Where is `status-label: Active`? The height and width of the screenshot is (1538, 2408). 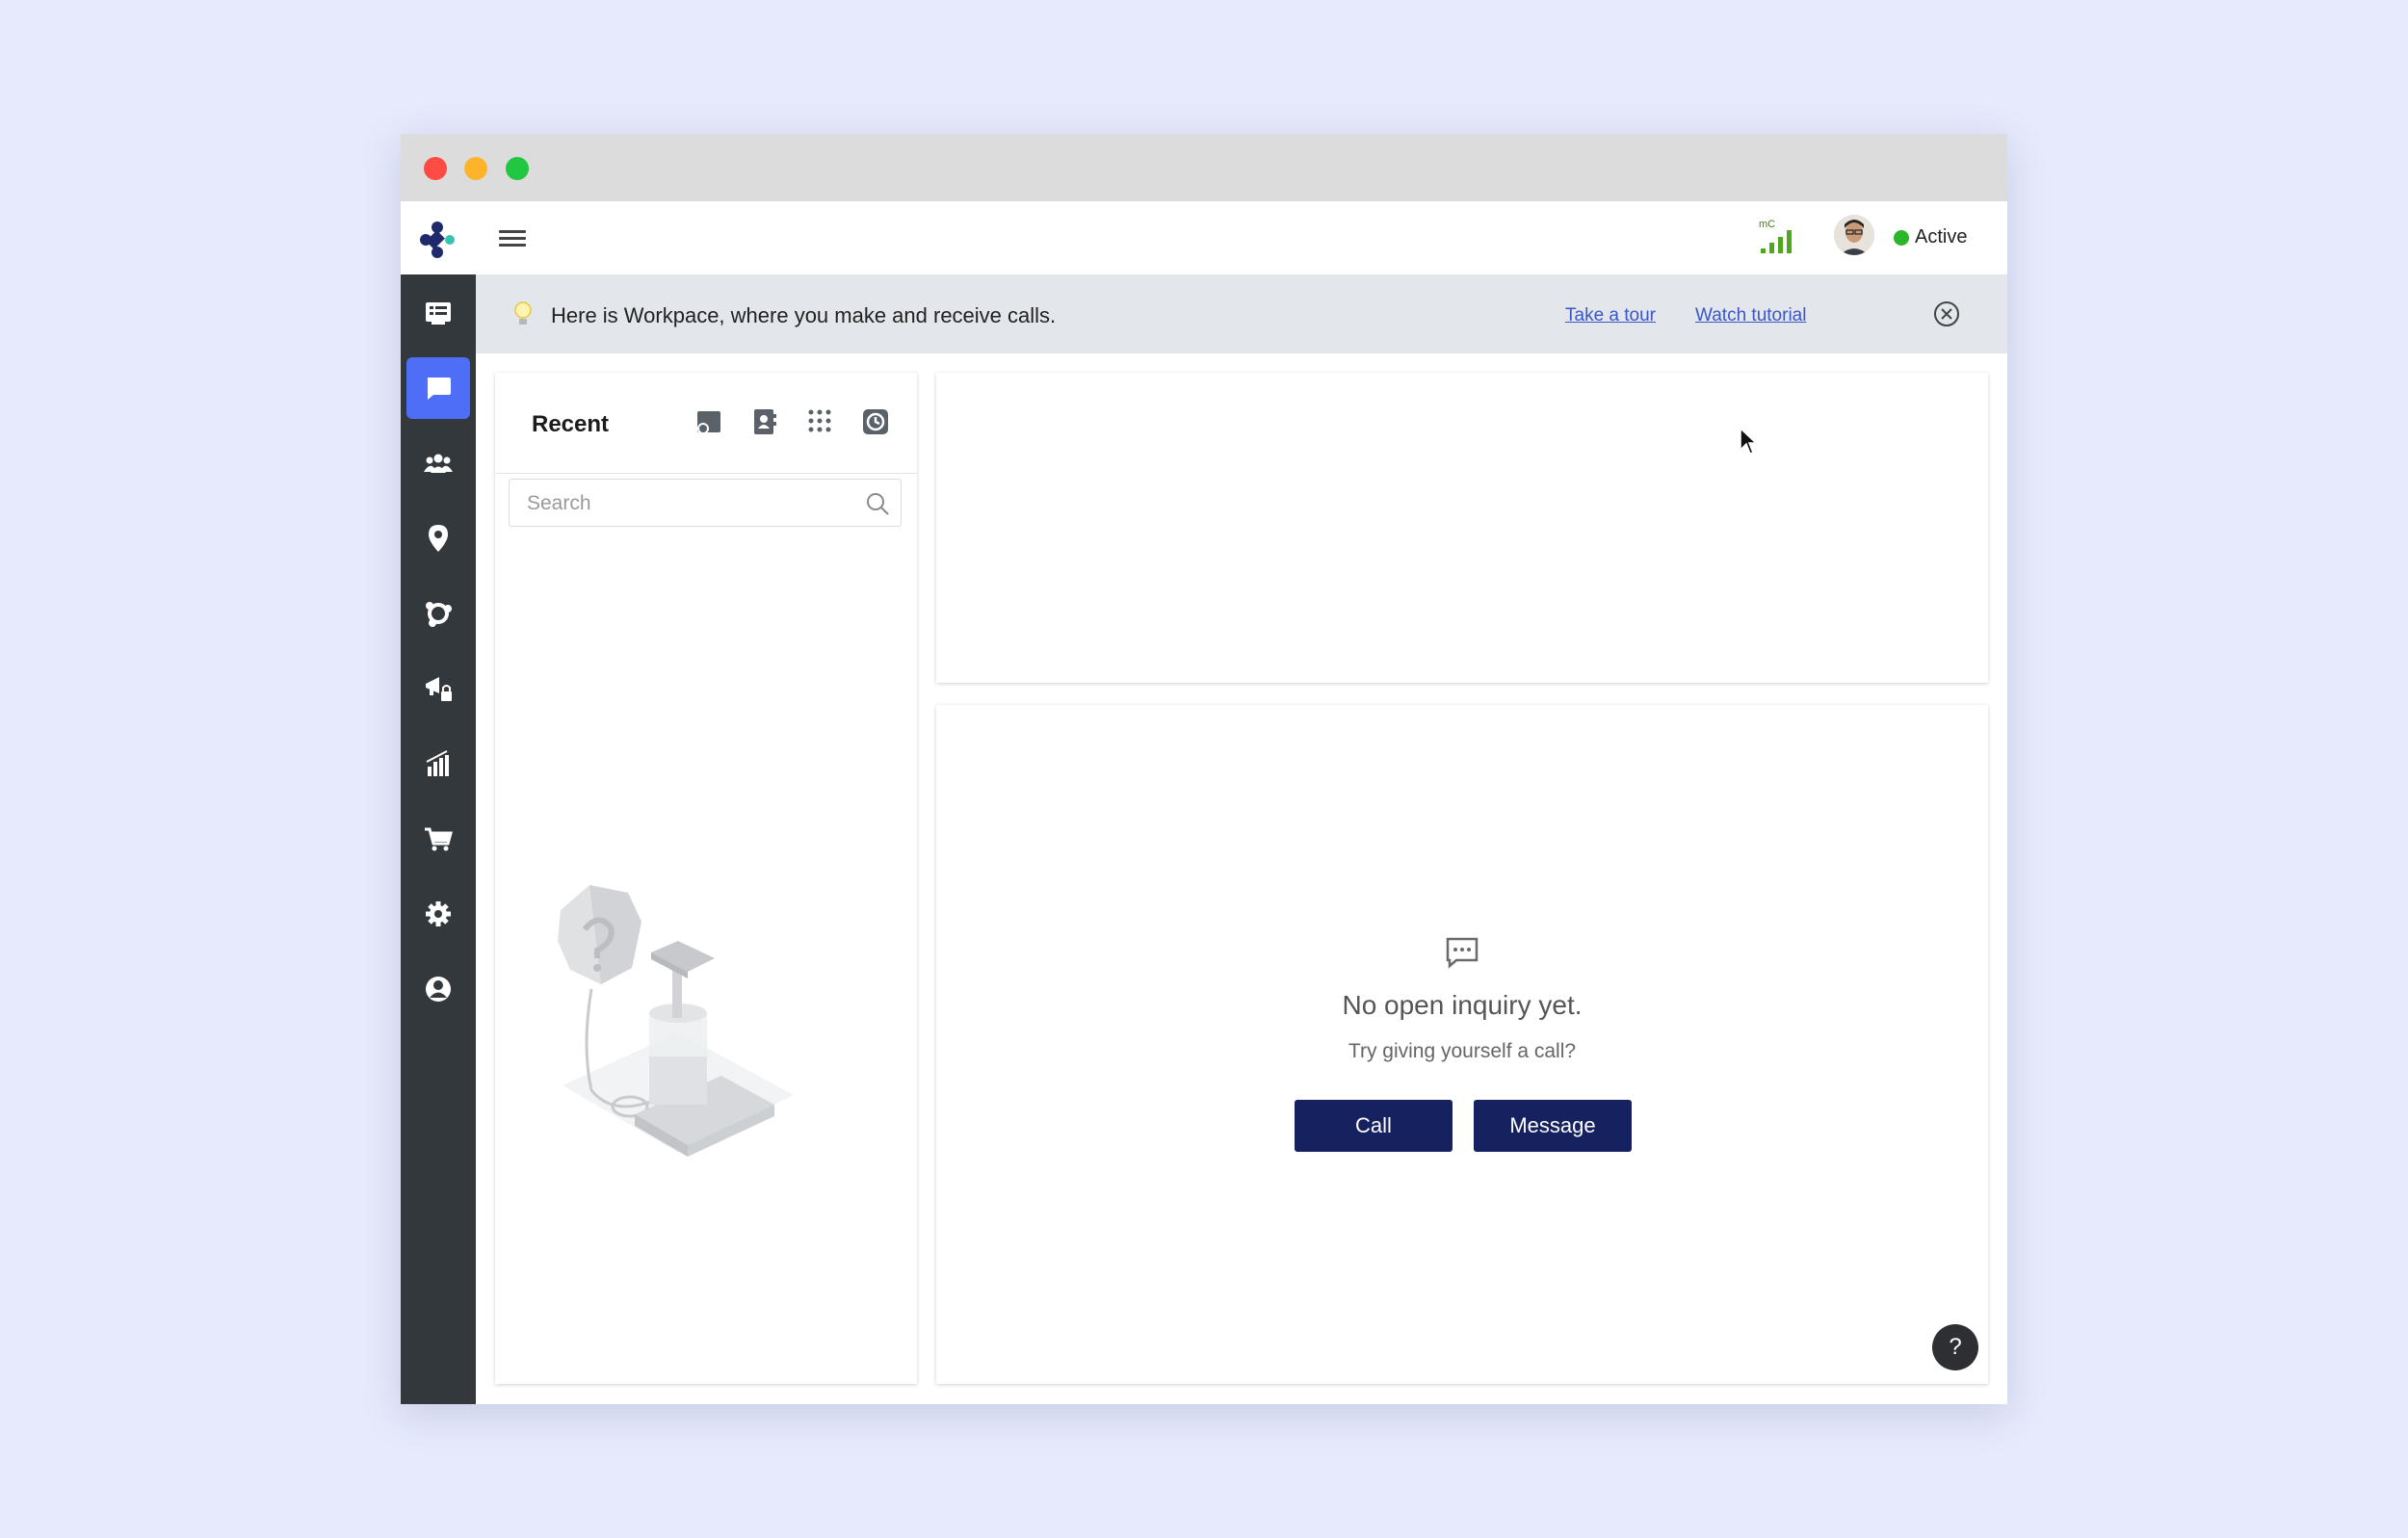 status-label: Active is located at coordinates (1941, 237).